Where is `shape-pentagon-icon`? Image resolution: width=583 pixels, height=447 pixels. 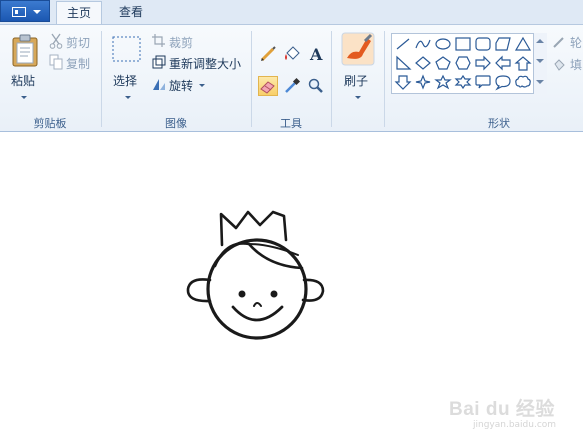
shape-pentagon-icon is located at coordinates (443, 63).